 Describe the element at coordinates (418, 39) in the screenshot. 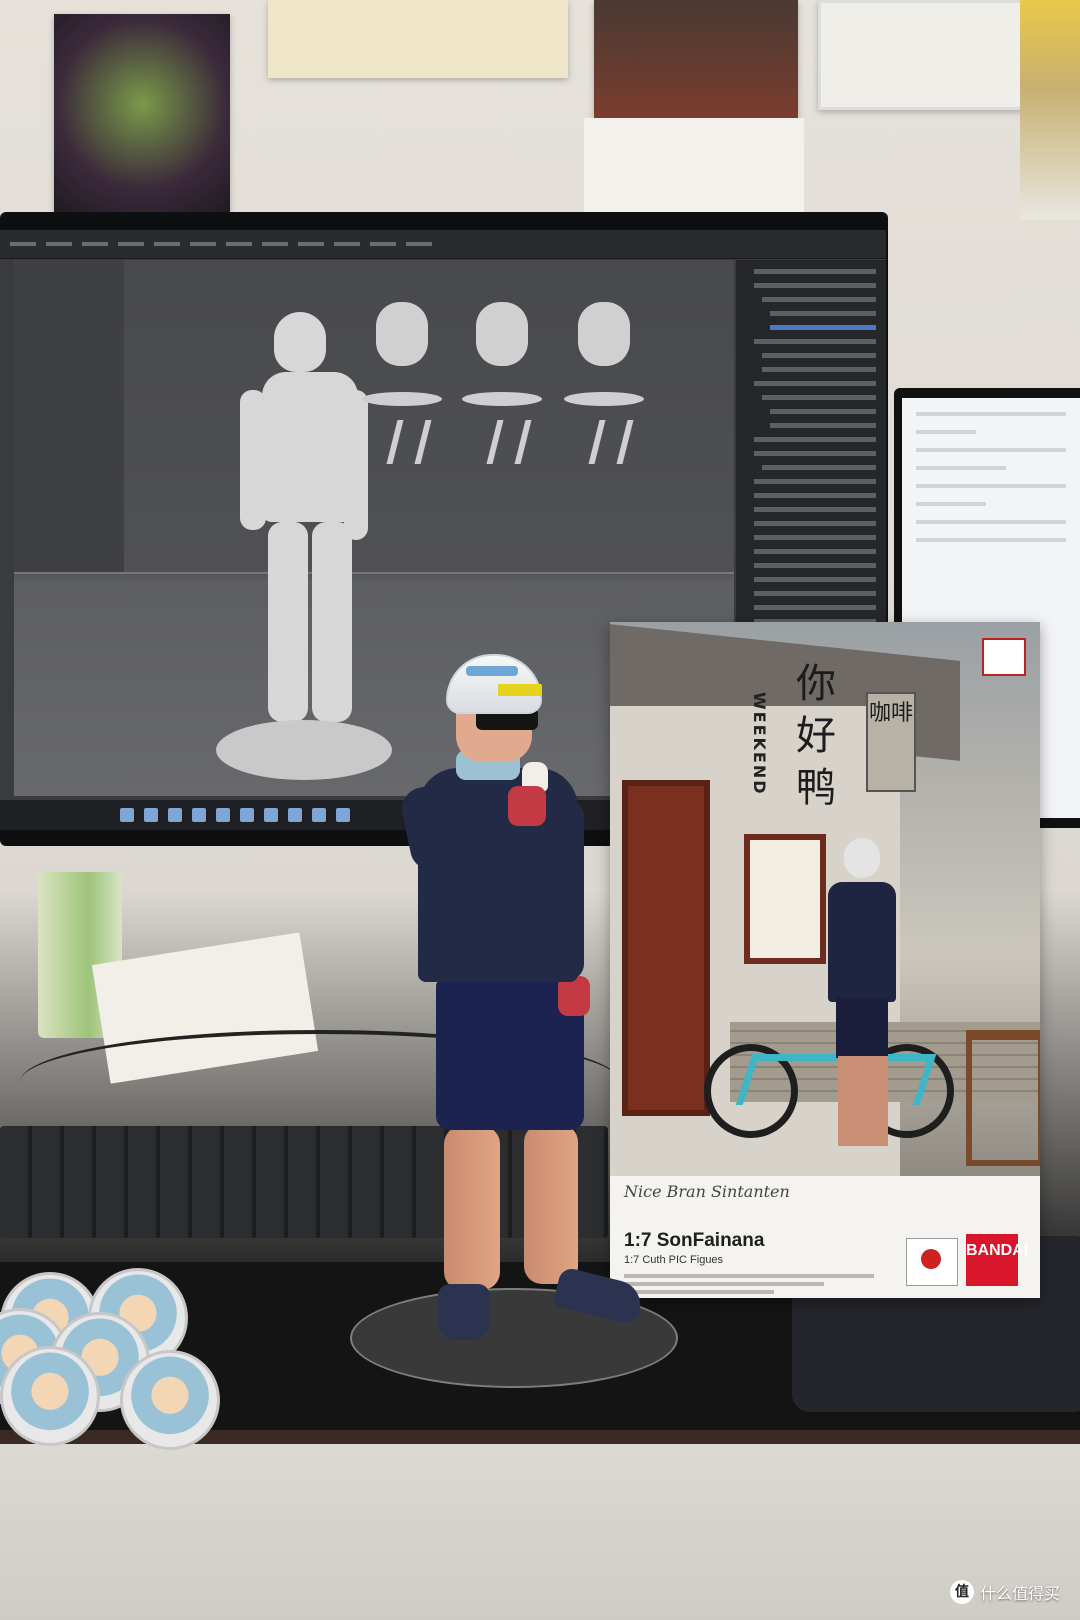

I see `wall-poster-top` at that location.